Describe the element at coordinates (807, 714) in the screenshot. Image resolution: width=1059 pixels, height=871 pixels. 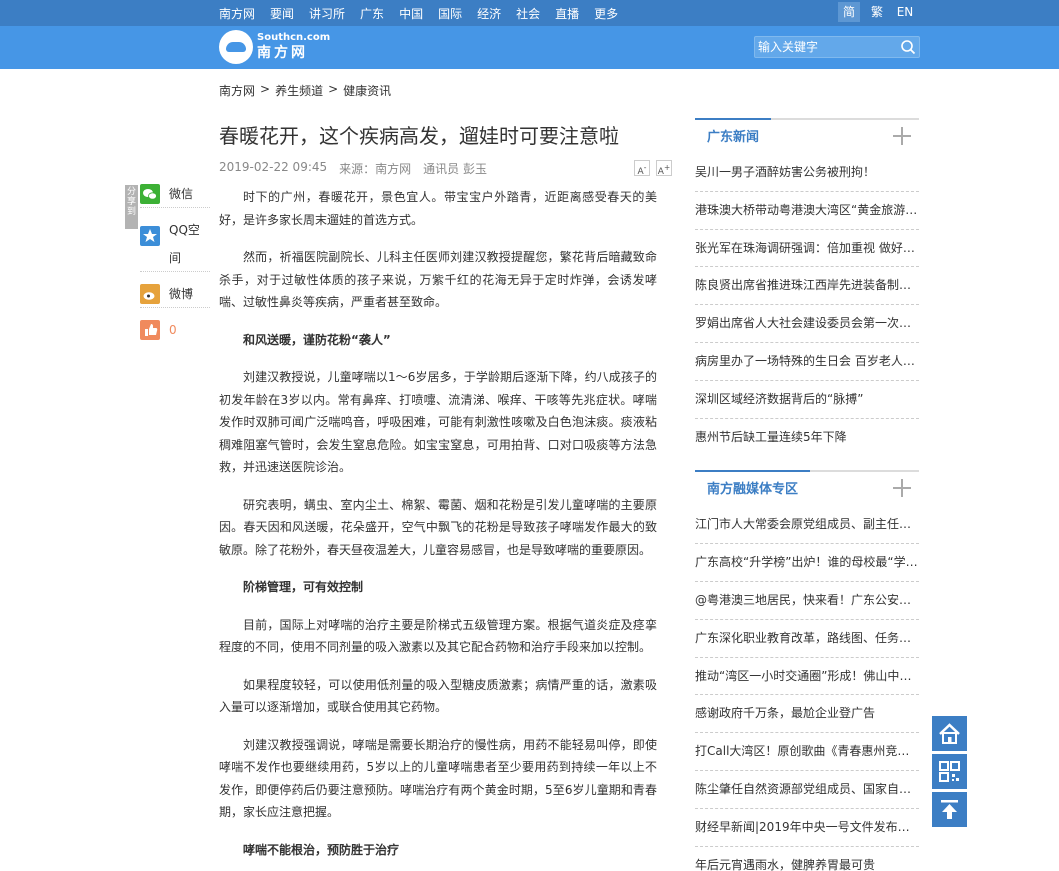
I see `news-item: 感谢政府千万条，最尬企业登广告` at that location.